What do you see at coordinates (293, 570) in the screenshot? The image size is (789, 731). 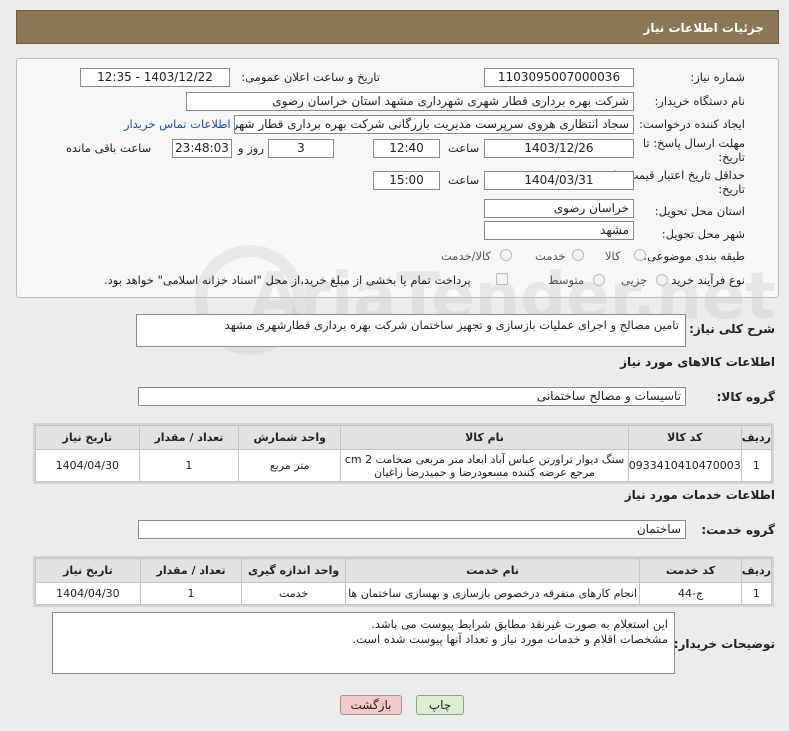 I see `col-unit: واحد اندازه گیری` at bounding box center [293, 570].